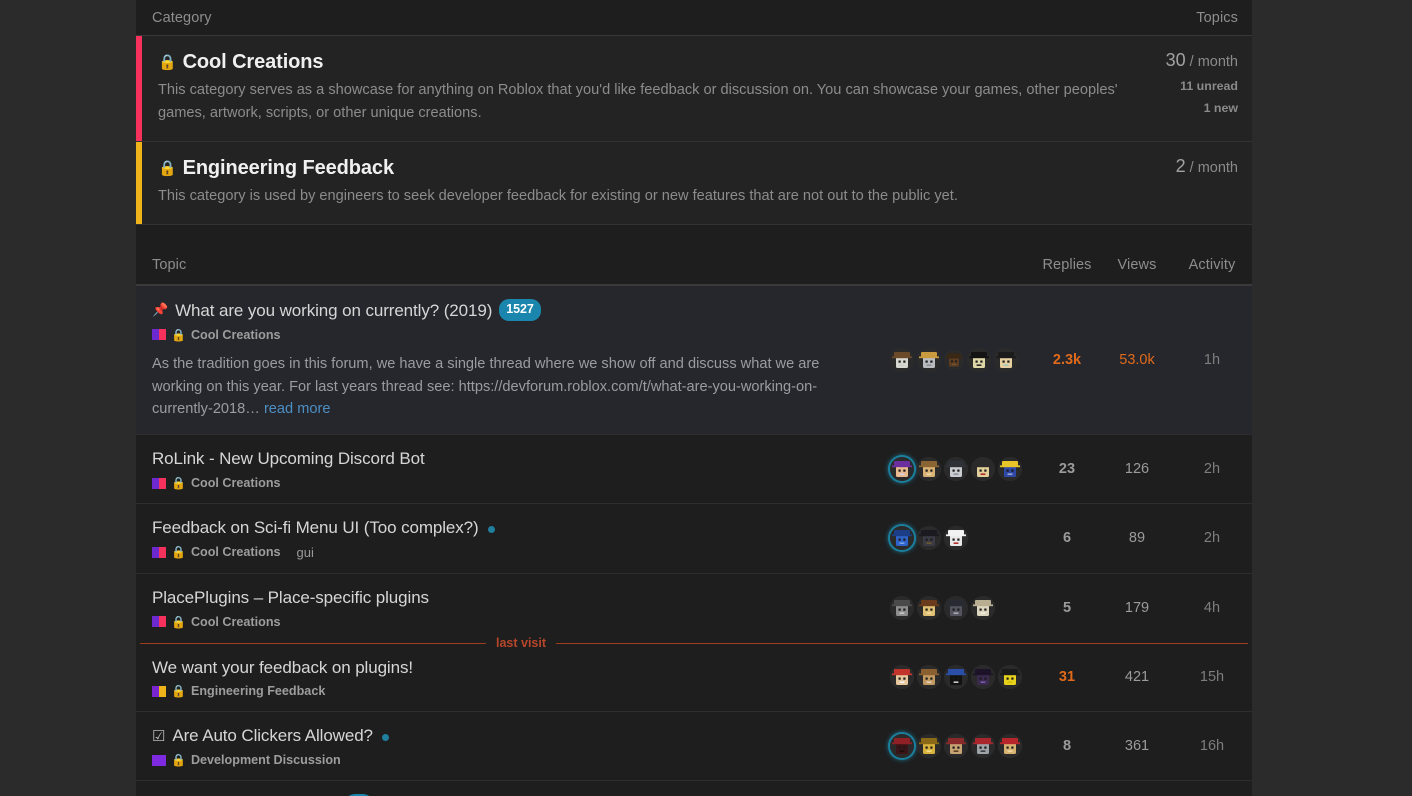 The width and height of the screenshot is (1412, 796). I want to click on topic-title-row: PlacePlugins – Place-specific plugins, so click(514, 598).